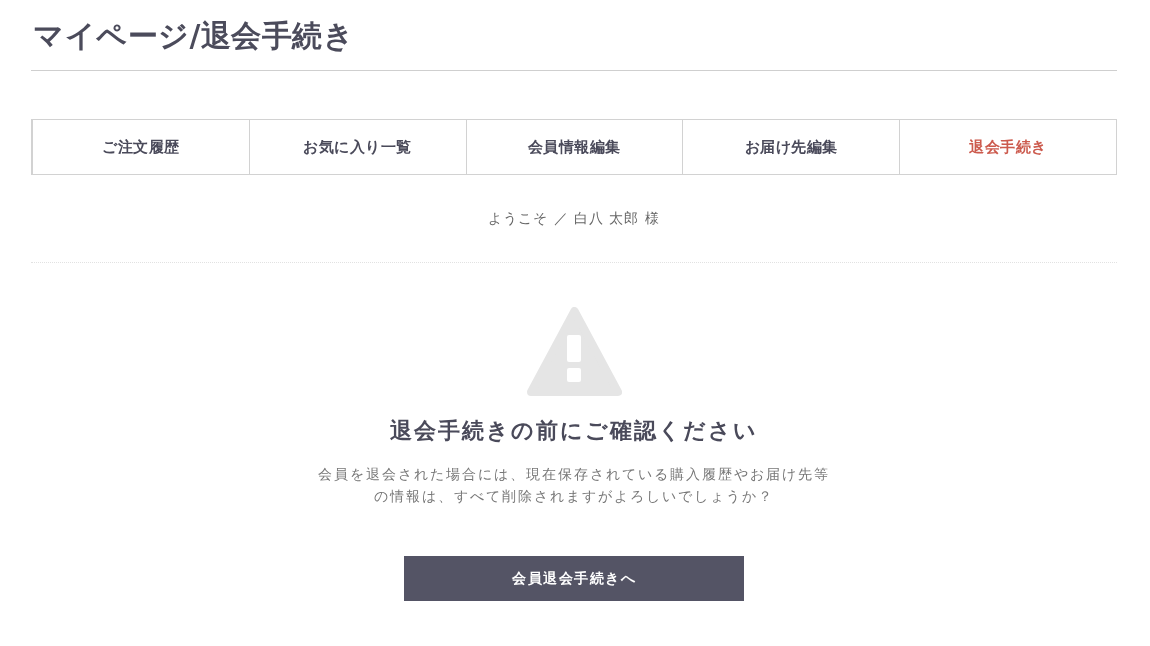 Image resolution: width=1150 pixels, height=646 pixels. I want to click on warning-icon, so click(574, 351).